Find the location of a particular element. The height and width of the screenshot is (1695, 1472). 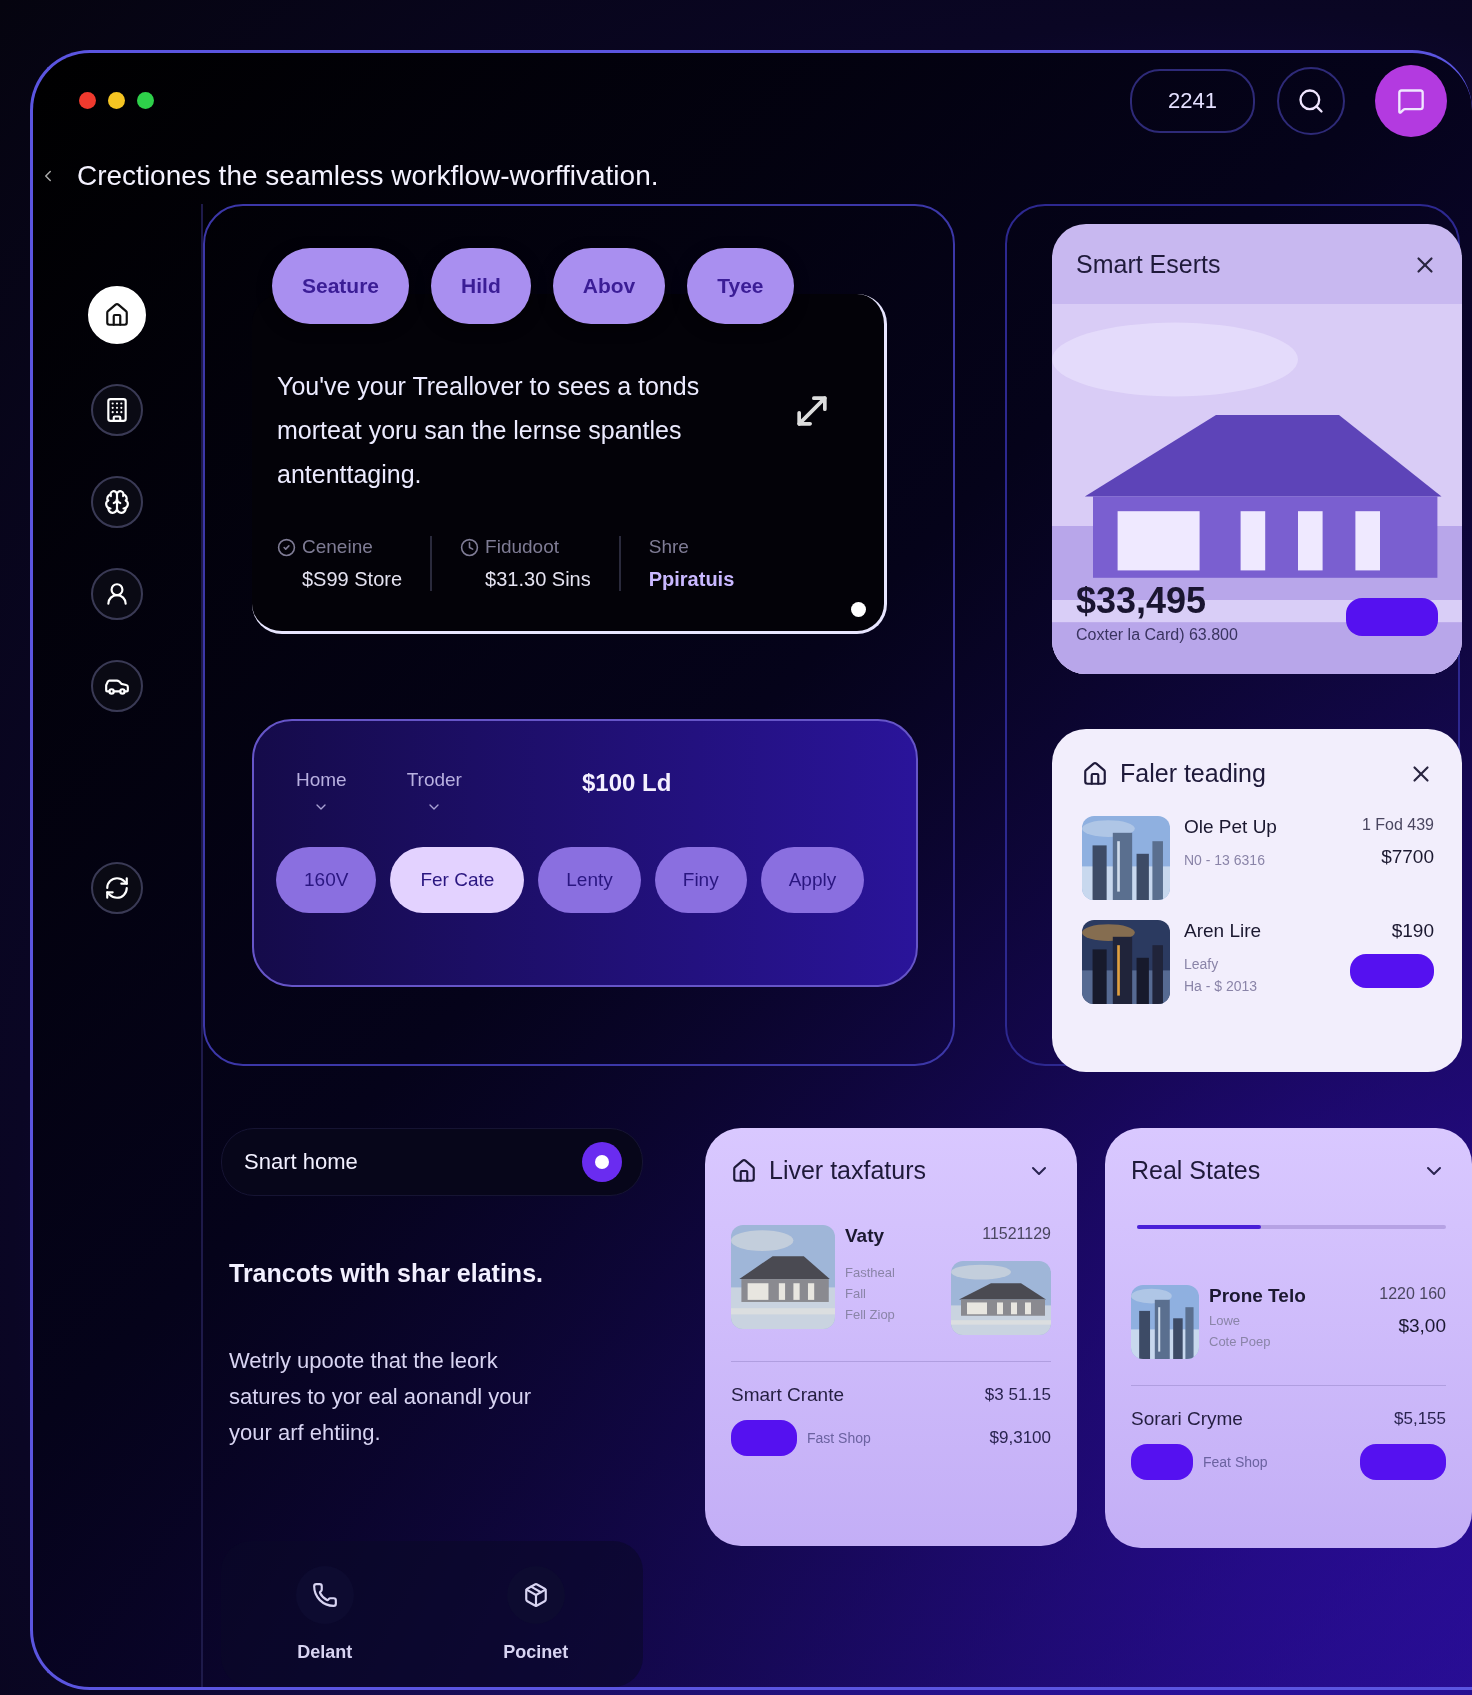

filter-chip: 160V is located at coordinates (326, 880).